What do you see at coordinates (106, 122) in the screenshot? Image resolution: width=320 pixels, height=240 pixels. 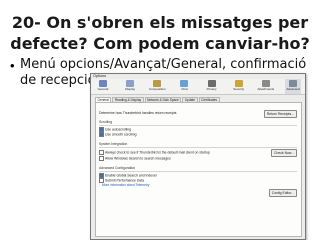 I see `scrolling-label: Scrolling` at bounding box center [106, 122].